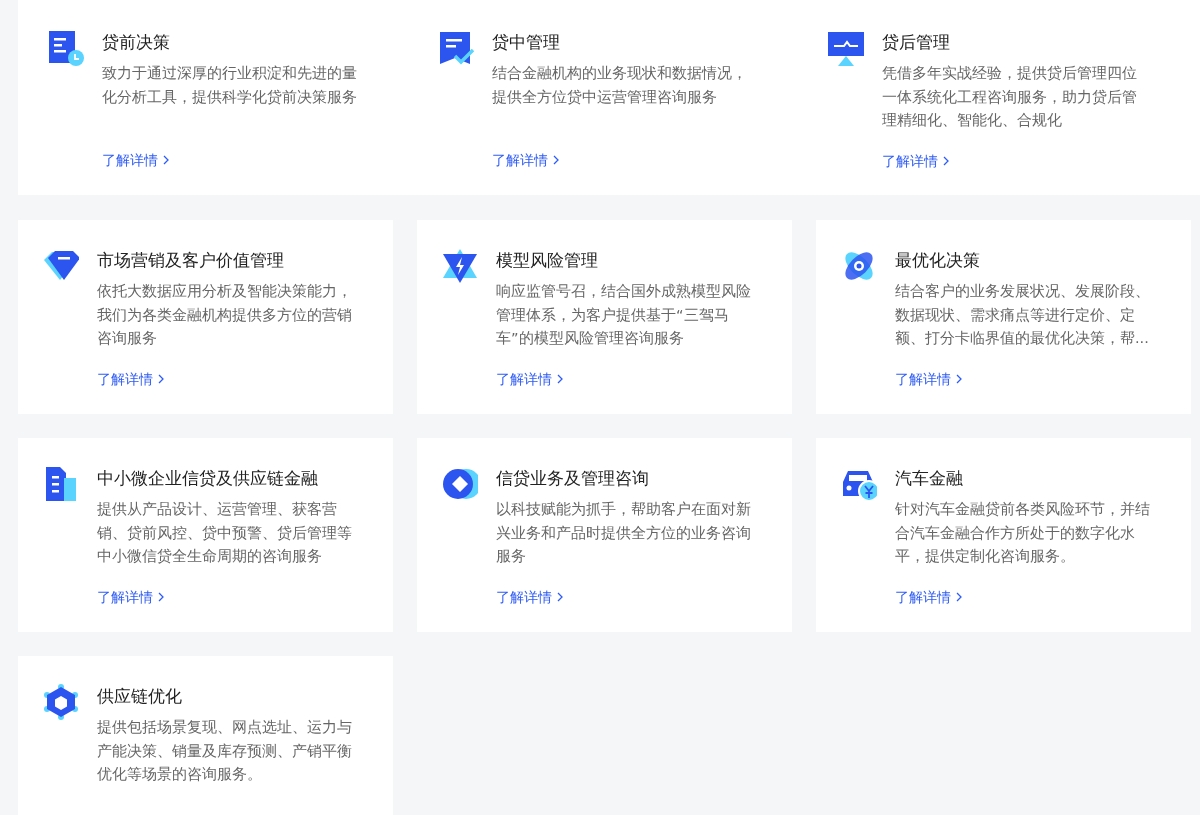 The height and width of the screenshot is (815, 1200). What do you see at coordinates (460, 266) in the screenshot?
I see `star-lightning-icon` at bounding box center [460, 266].